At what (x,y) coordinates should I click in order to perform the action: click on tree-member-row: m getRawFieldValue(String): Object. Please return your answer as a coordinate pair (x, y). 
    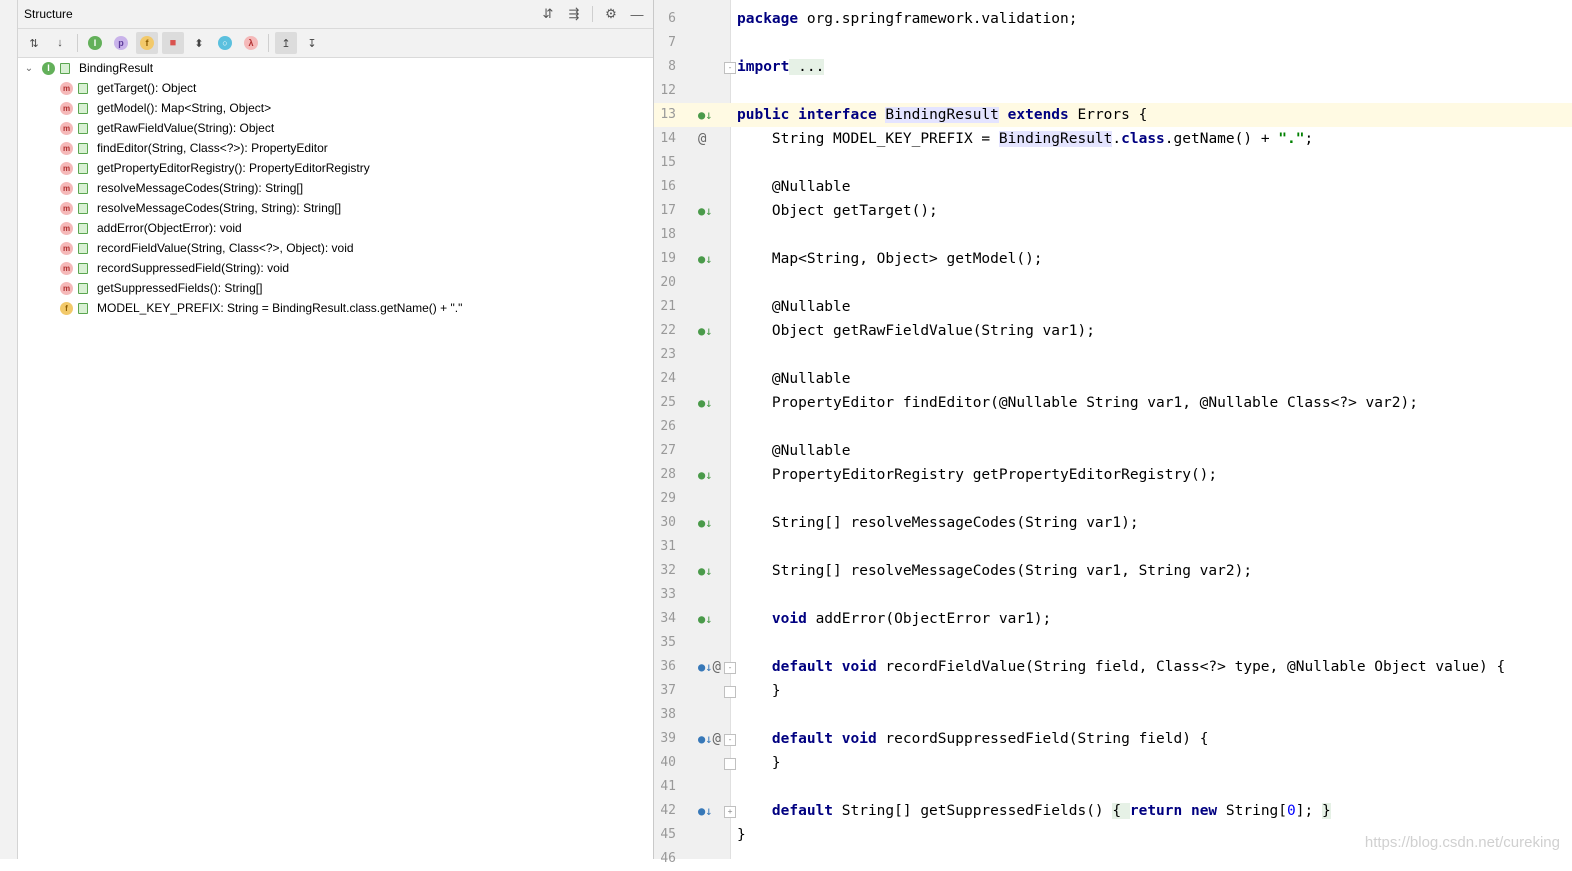
    Looking at the image, I should click on (335, 128).